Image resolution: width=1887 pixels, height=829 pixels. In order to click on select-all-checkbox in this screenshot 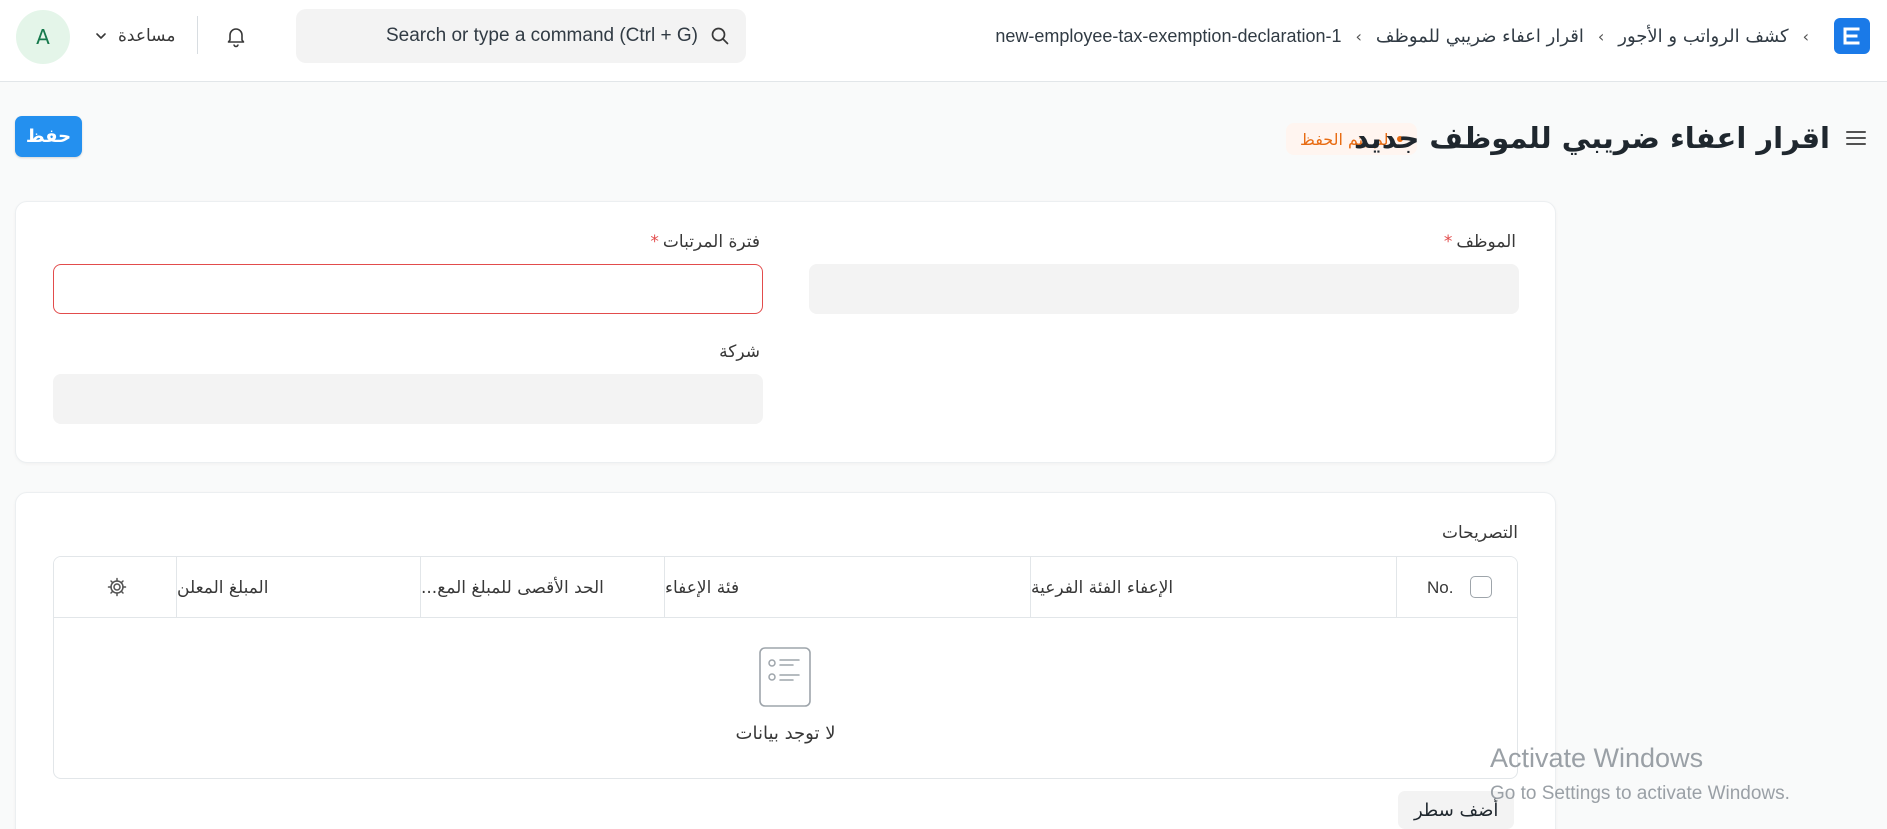, I will do `click(1481, 587)`.